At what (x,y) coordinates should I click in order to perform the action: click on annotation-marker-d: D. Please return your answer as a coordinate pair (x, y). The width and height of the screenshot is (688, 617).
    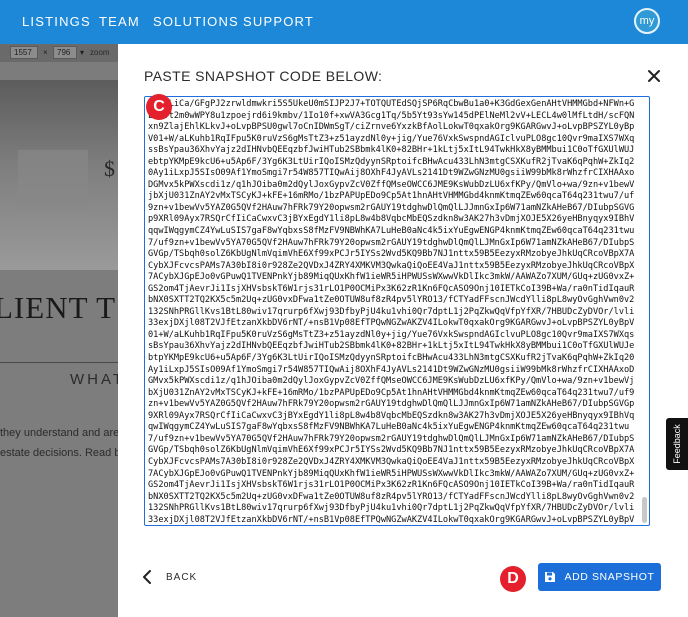
    Looking at the image, I should click on (513, 579).